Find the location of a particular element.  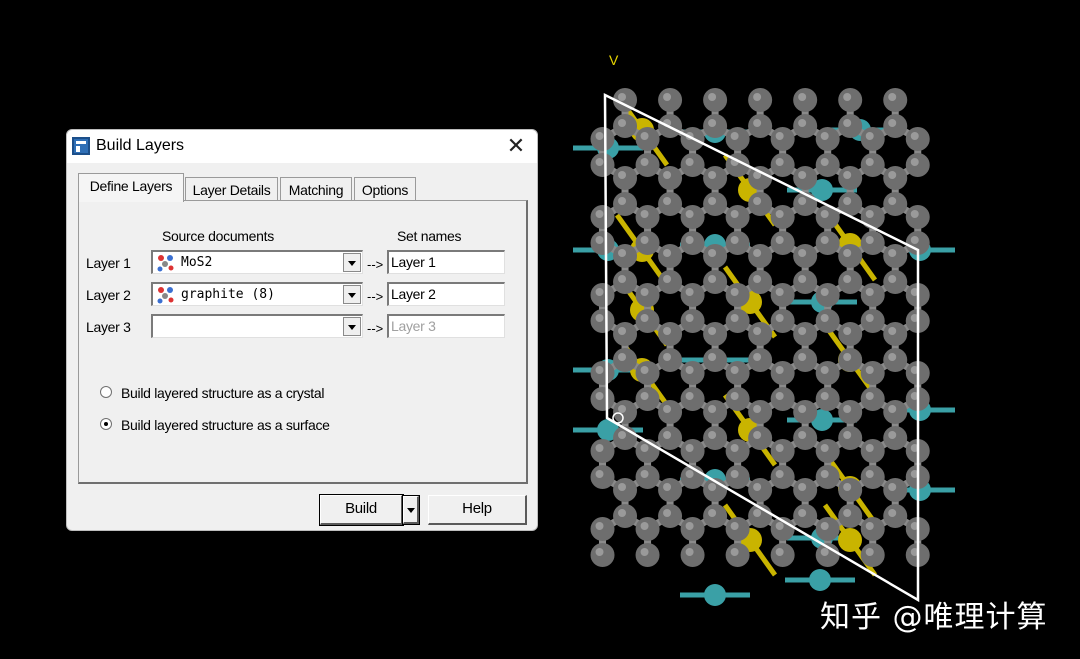

tab-define-layers: Define Layers is located at coordinates (131, 187).